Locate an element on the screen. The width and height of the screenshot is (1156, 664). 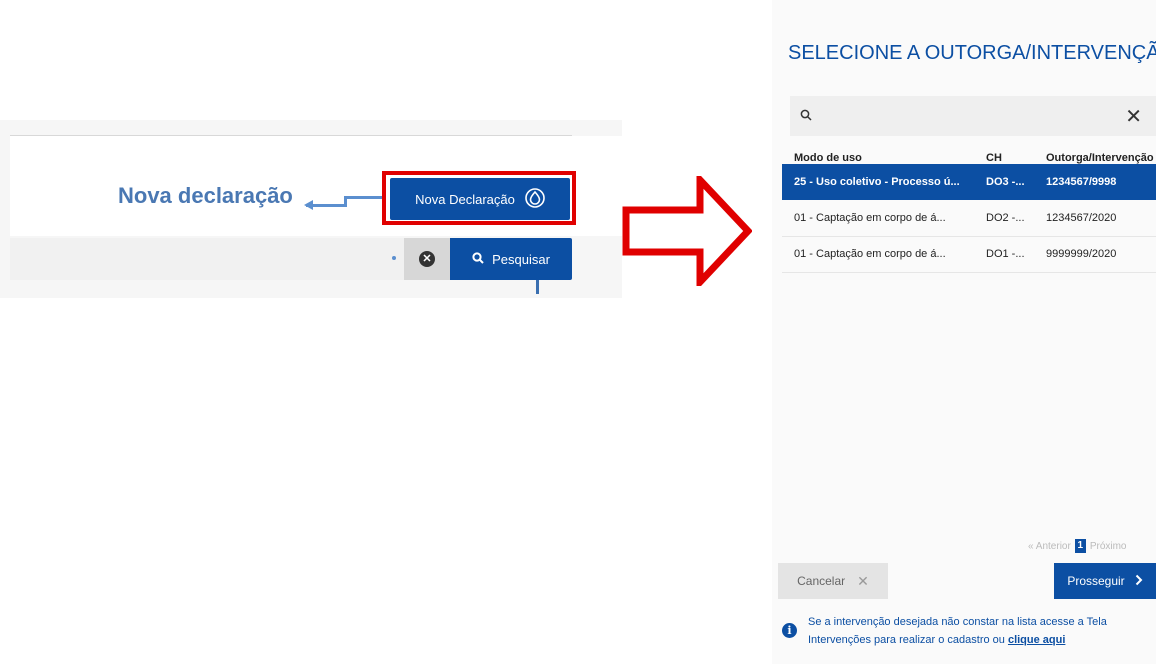
transition-arrow-icon is located at coordinates (687, 231).